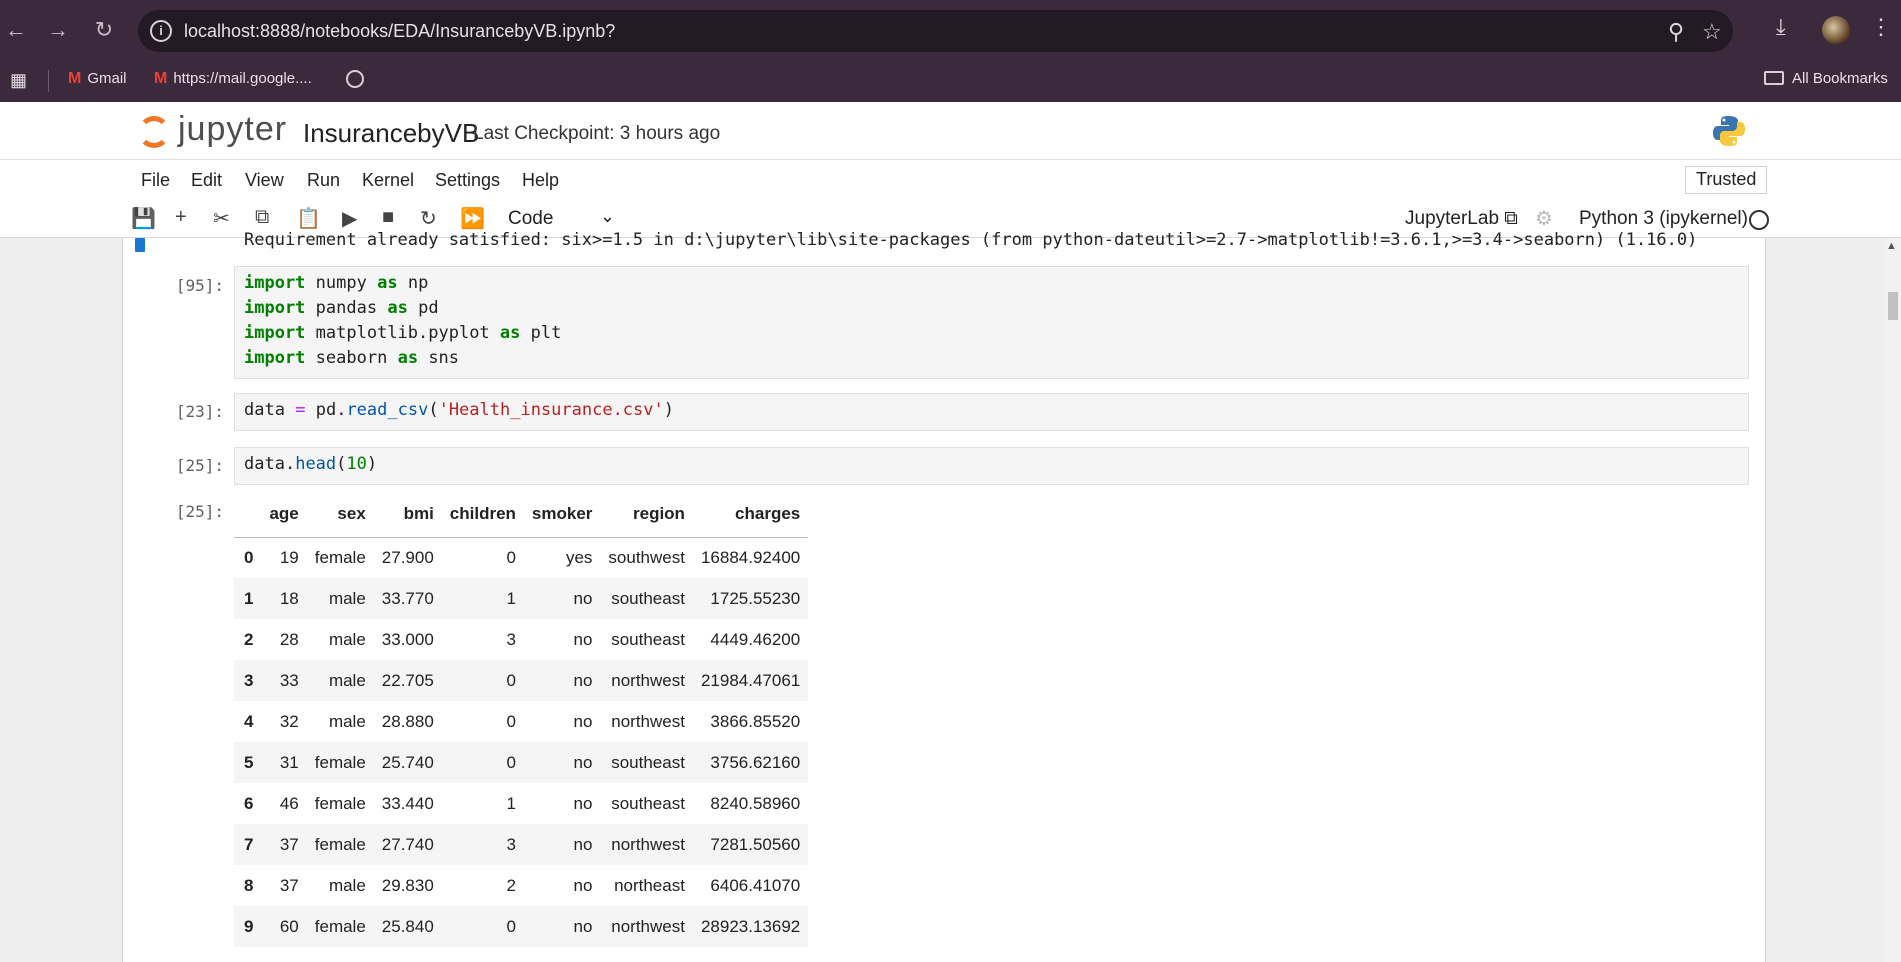 The height and width of the screenshot is (962, 1901). What do you see at coordinates (1893, 306) in the screenshot?
I see `scrollbar-thumb` at bounding box center [1893, 306].